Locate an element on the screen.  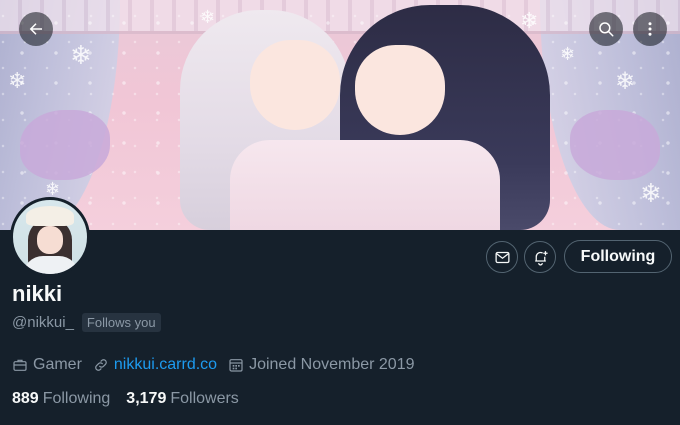
back-button is located at coordinates (36, 29).